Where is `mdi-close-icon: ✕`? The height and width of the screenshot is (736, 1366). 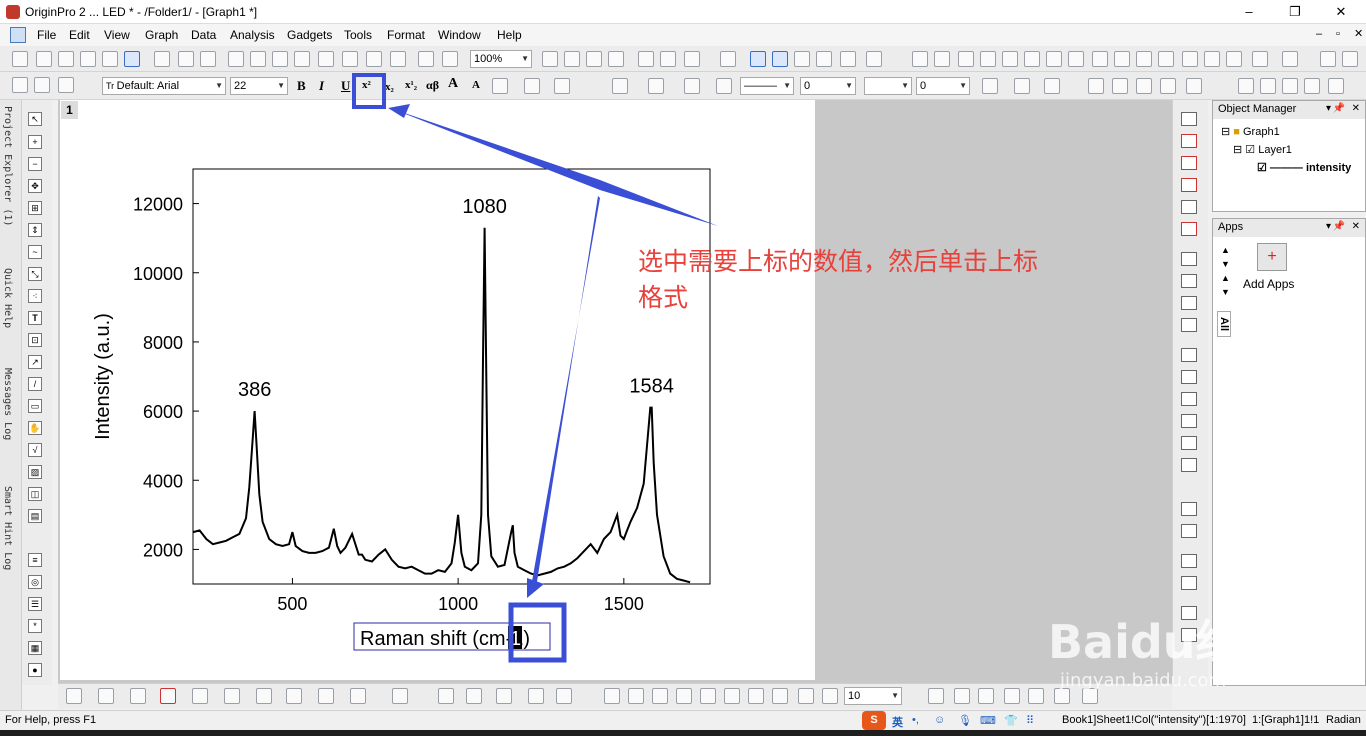 mdi-close-icon: ✕ is located at coordinates (1358, 33).